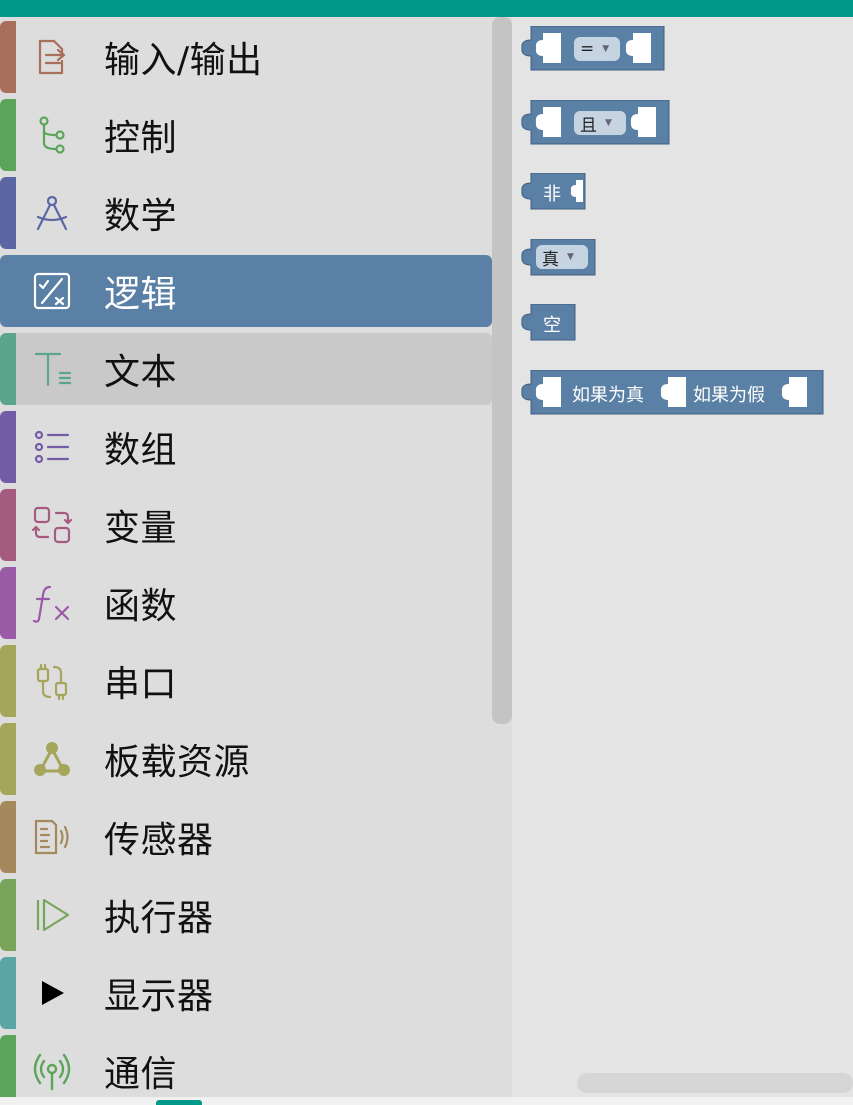  I want to click on boolean-value-dropdown: 真 ▼, so click(562, 257).